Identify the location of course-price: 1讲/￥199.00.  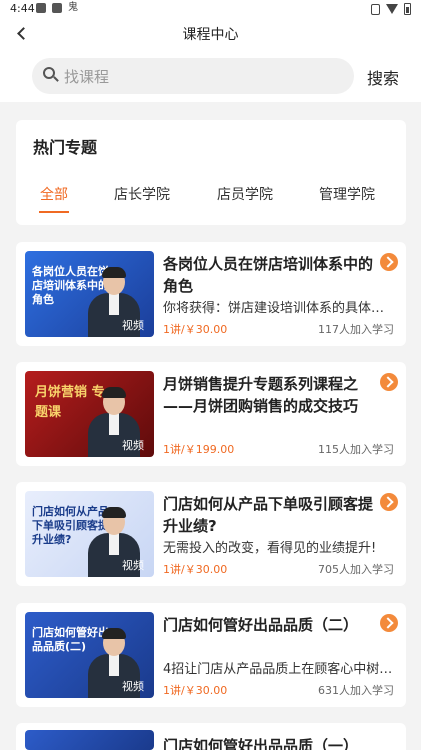
(199, 449).